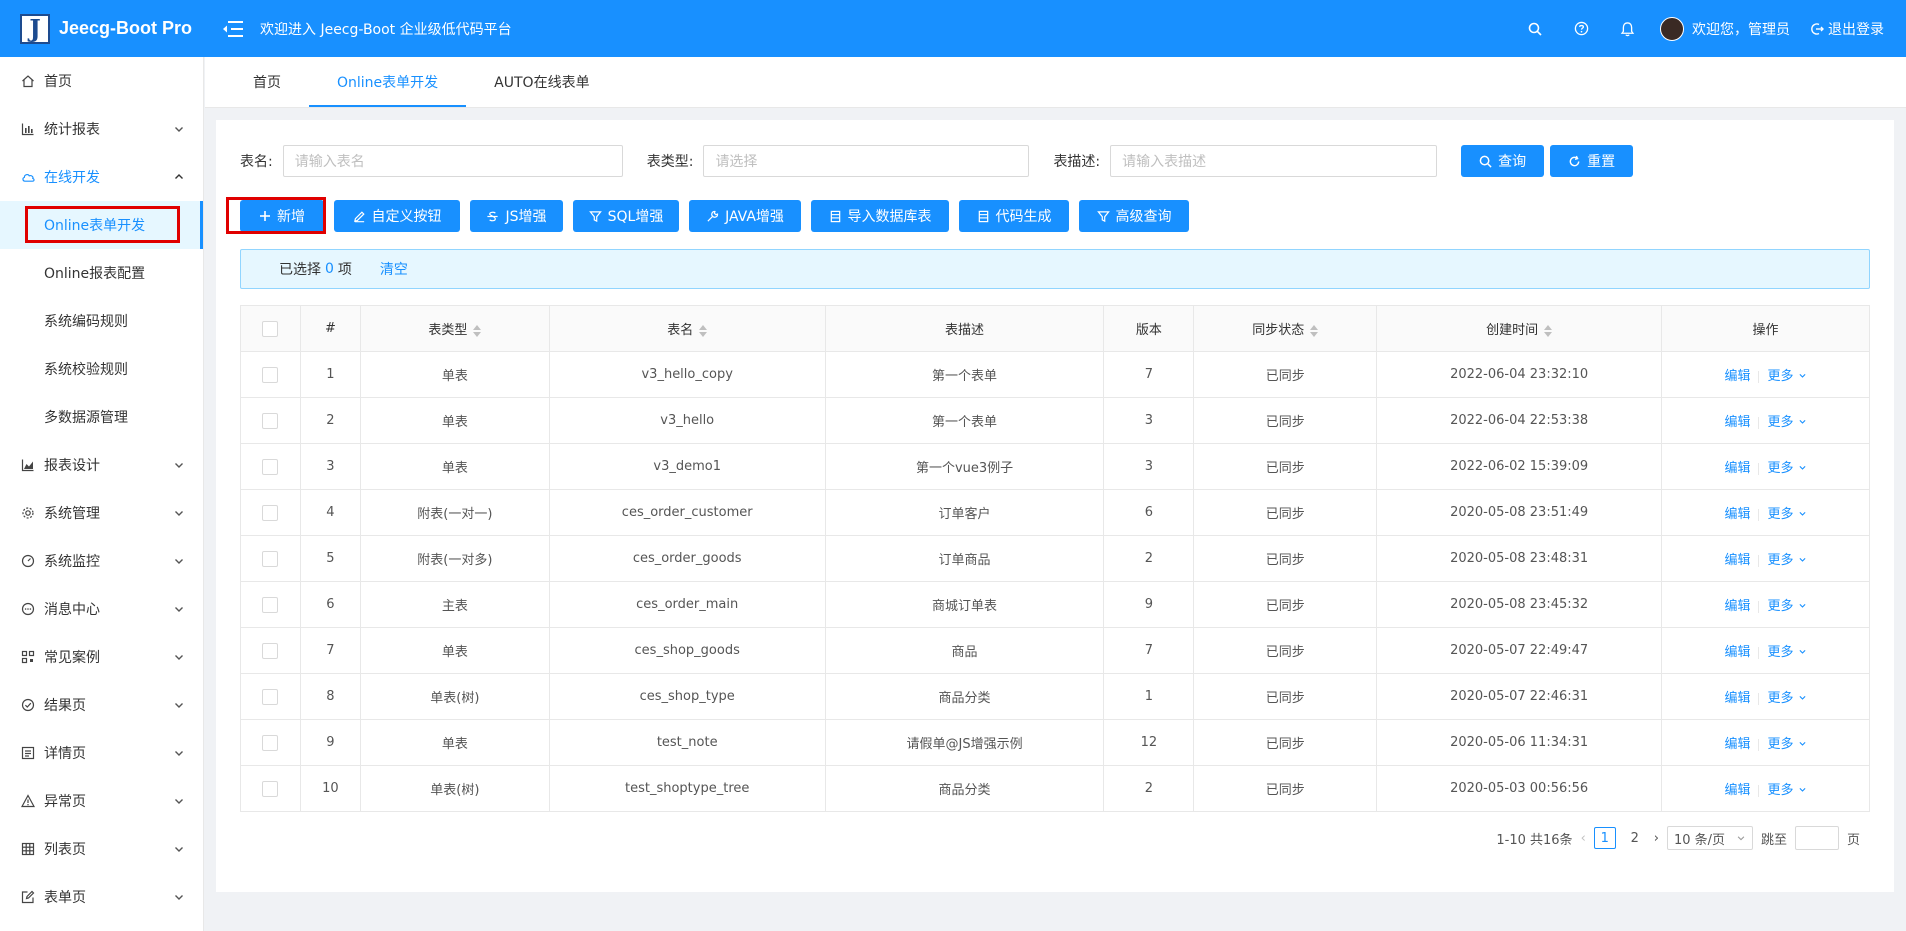 The height and width of the screenshot is (931, 1906). Describe the element at coordinates (388, 81) in the screenshot. I see `tab-online-form: Online表单开发` at that location.